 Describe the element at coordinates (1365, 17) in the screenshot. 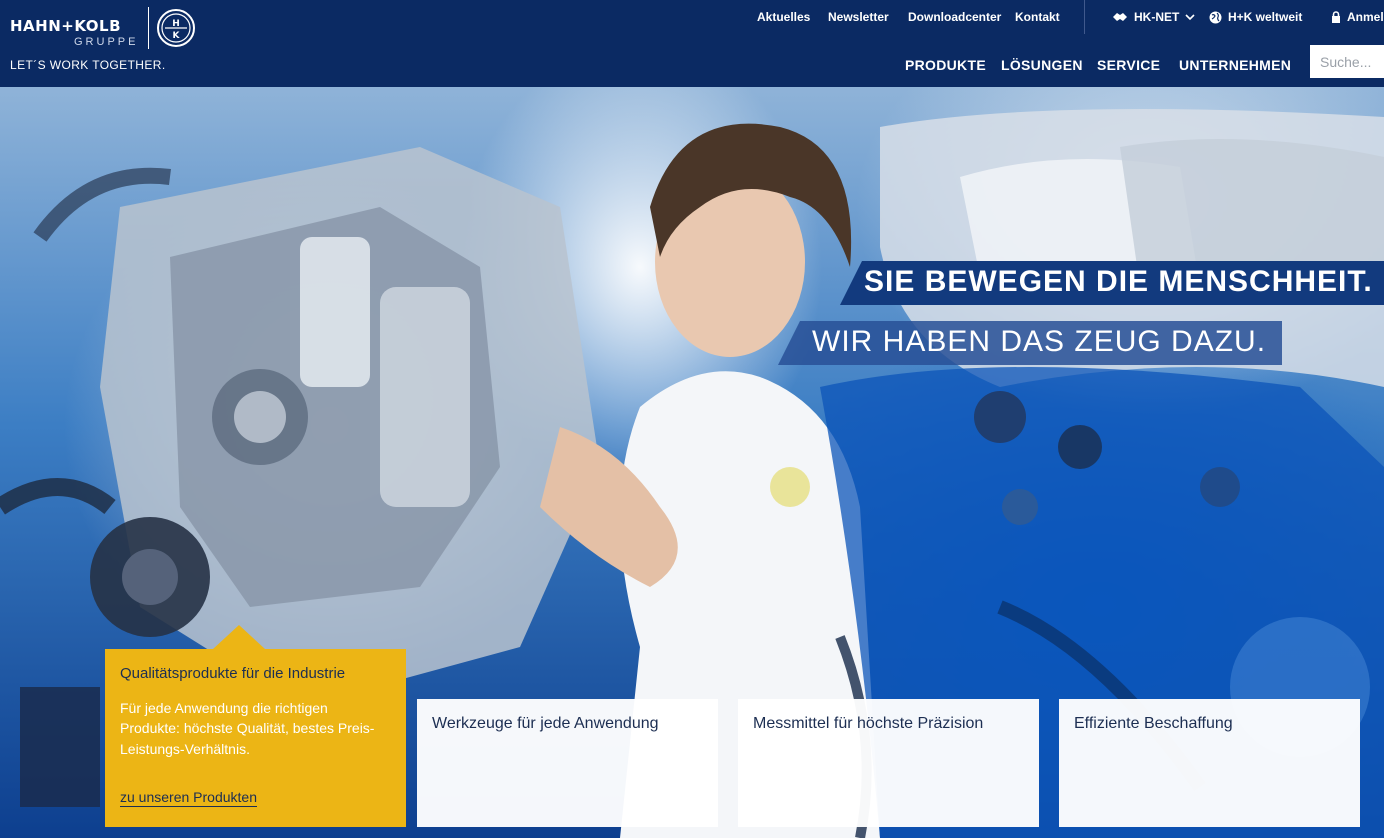

I see `login-label: Anmelden` at that location.